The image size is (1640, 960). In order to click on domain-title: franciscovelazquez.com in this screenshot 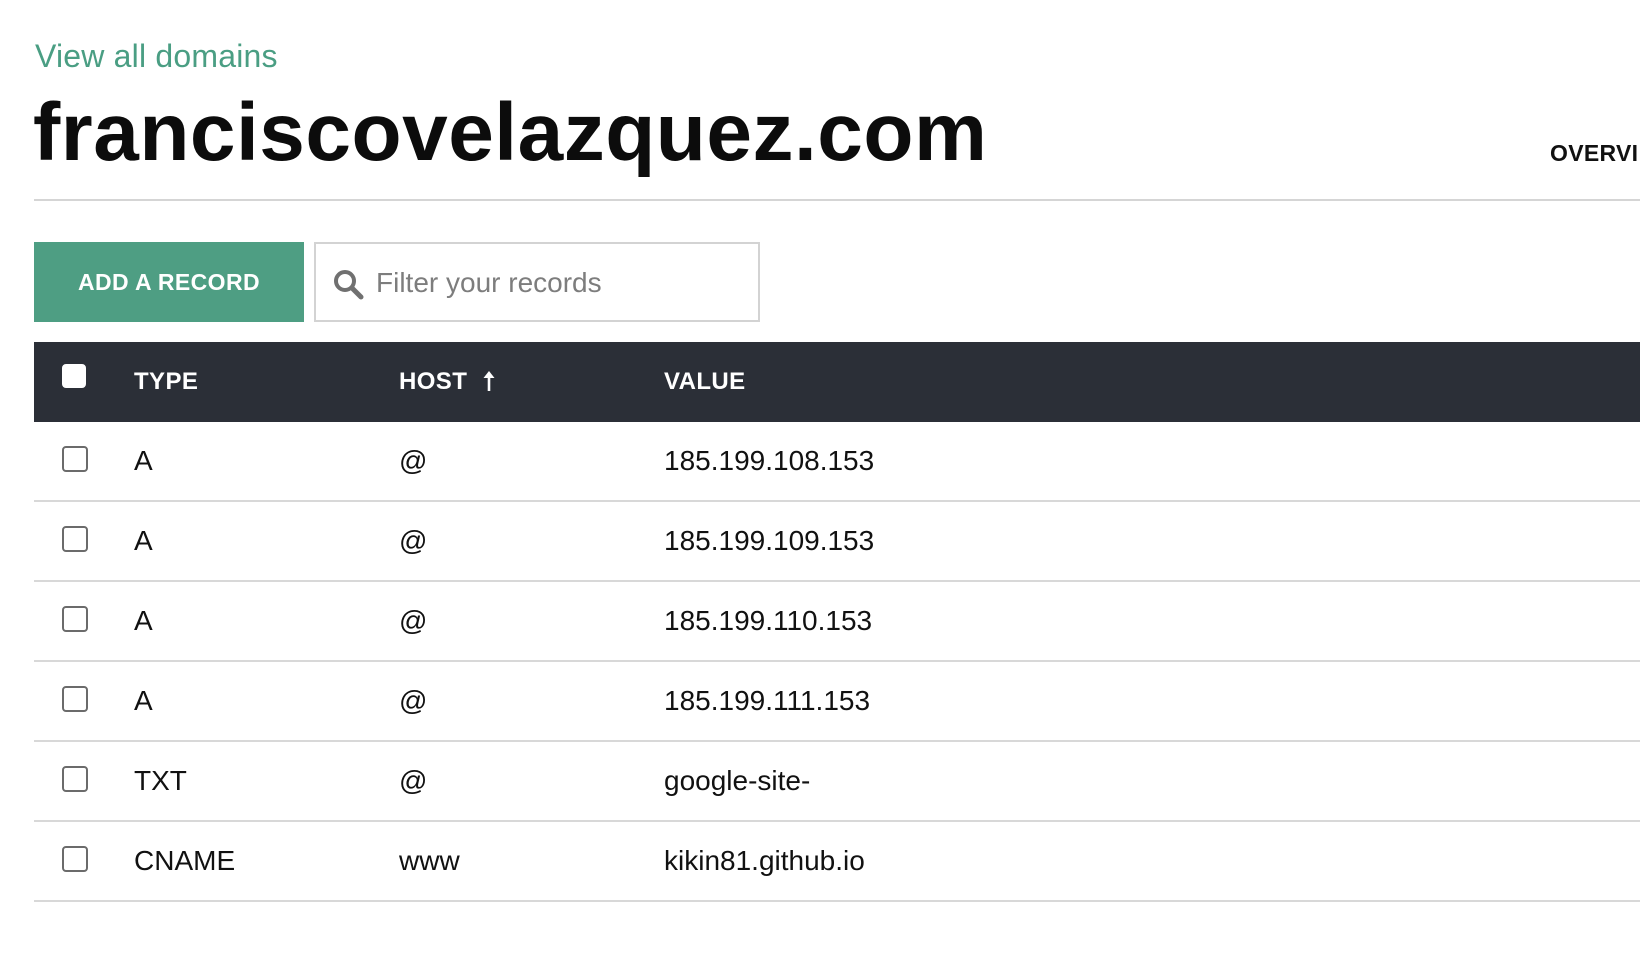, I will do `click(510, 132)`.